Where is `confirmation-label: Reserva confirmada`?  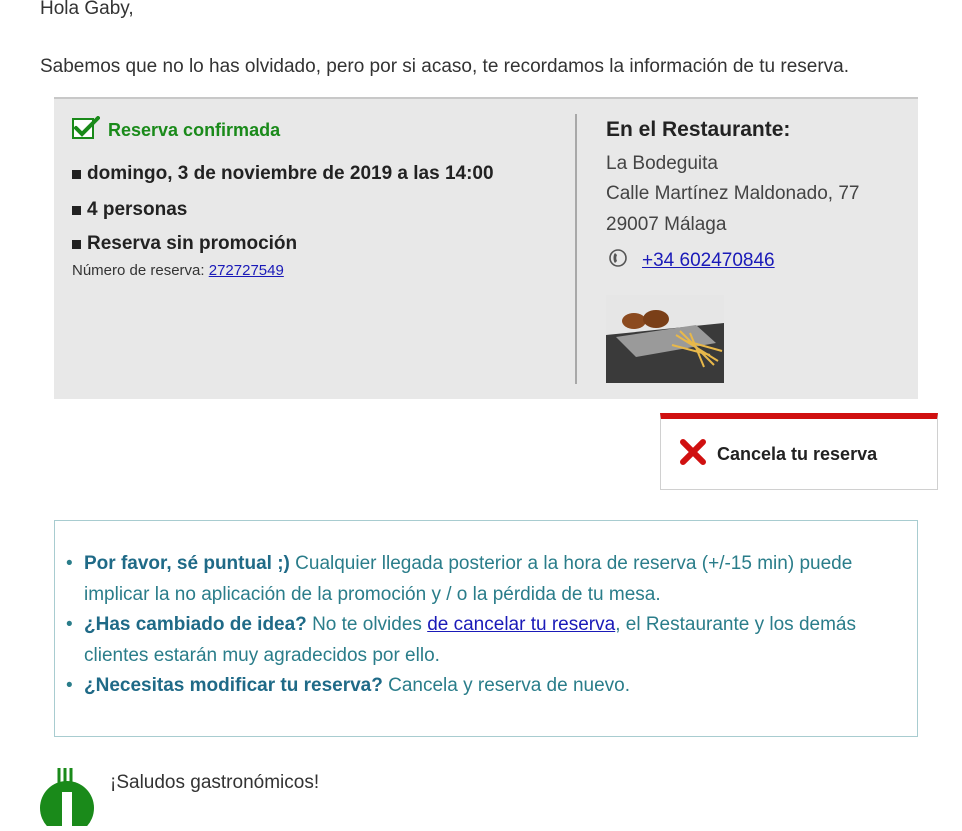
confirmation-label: Reserva confirmada is located at coordinates (194, 130).